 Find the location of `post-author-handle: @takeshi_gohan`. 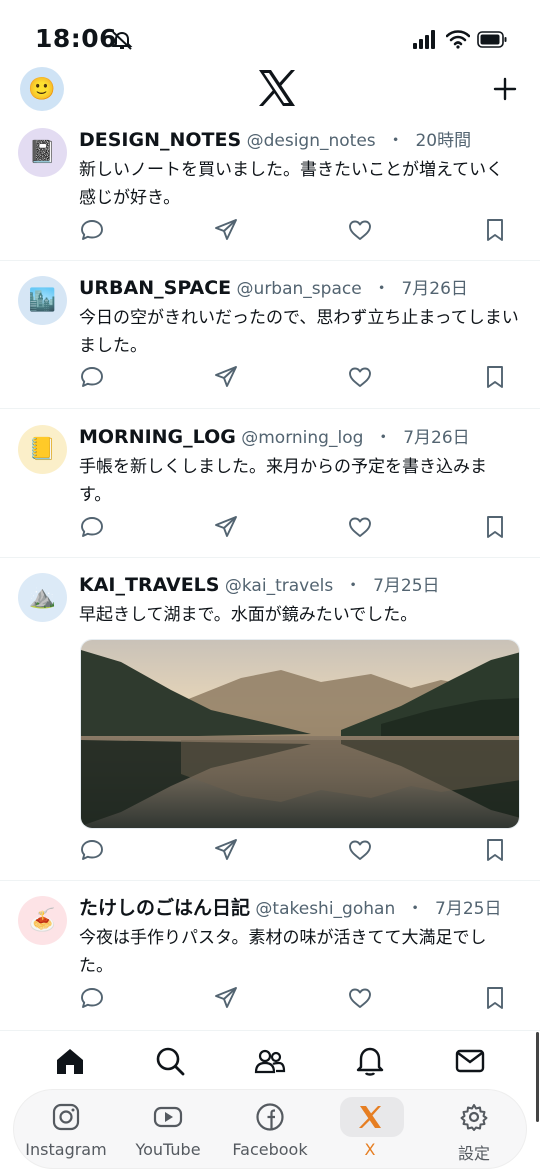

post-author-handle: @takeshi_gohan is located at coordinates (325, 909).